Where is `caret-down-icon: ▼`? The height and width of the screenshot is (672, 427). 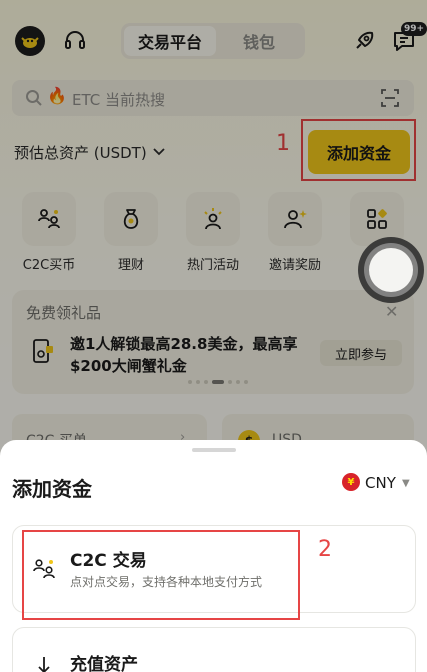
caret-down-icon: ▼ is located at coordinates (406, 483).